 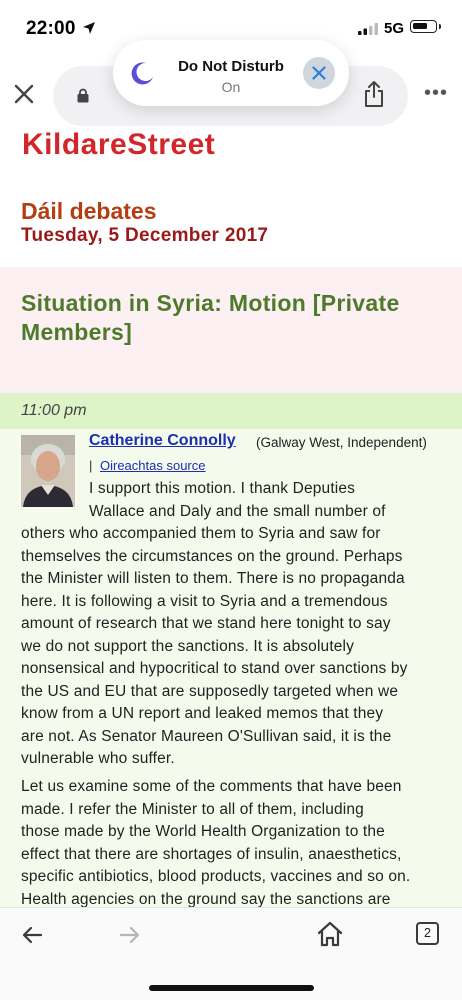 What do you see at coordinates (118, 145) in the screenshot?
I see `site-logo: KildareStreet` at bounding box center [118, 145].